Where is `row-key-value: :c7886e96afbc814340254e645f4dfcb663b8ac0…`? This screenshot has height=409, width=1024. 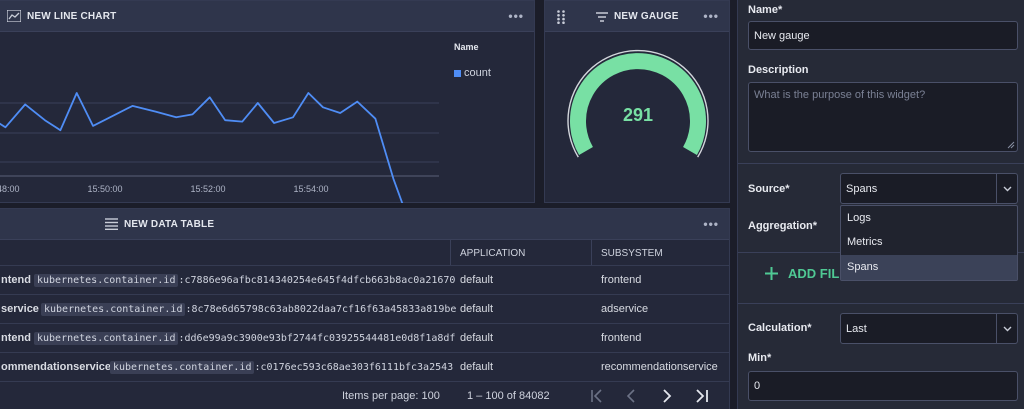 row-key-value: :c7886e96afbc814340254e645f4dfcb663b8ac0… is located at coordinates (317, 280).